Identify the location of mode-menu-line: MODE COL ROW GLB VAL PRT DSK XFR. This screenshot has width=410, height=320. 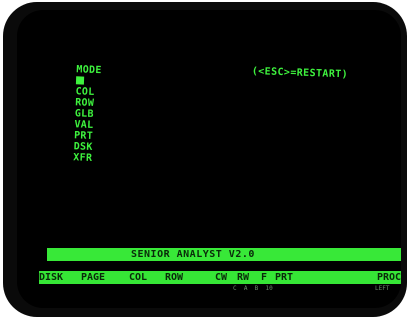
(72, 113).